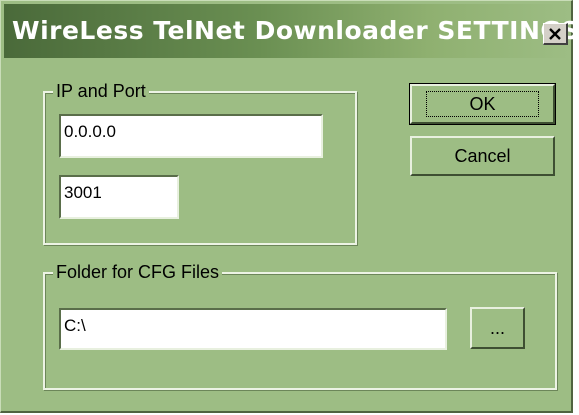 The height and width of the screenshot is (415, 579). I want to click on close-button, so click(555, 34).